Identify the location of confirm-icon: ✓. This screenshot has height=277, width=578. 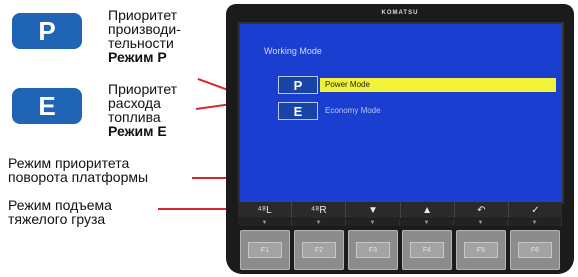
(535, 210).